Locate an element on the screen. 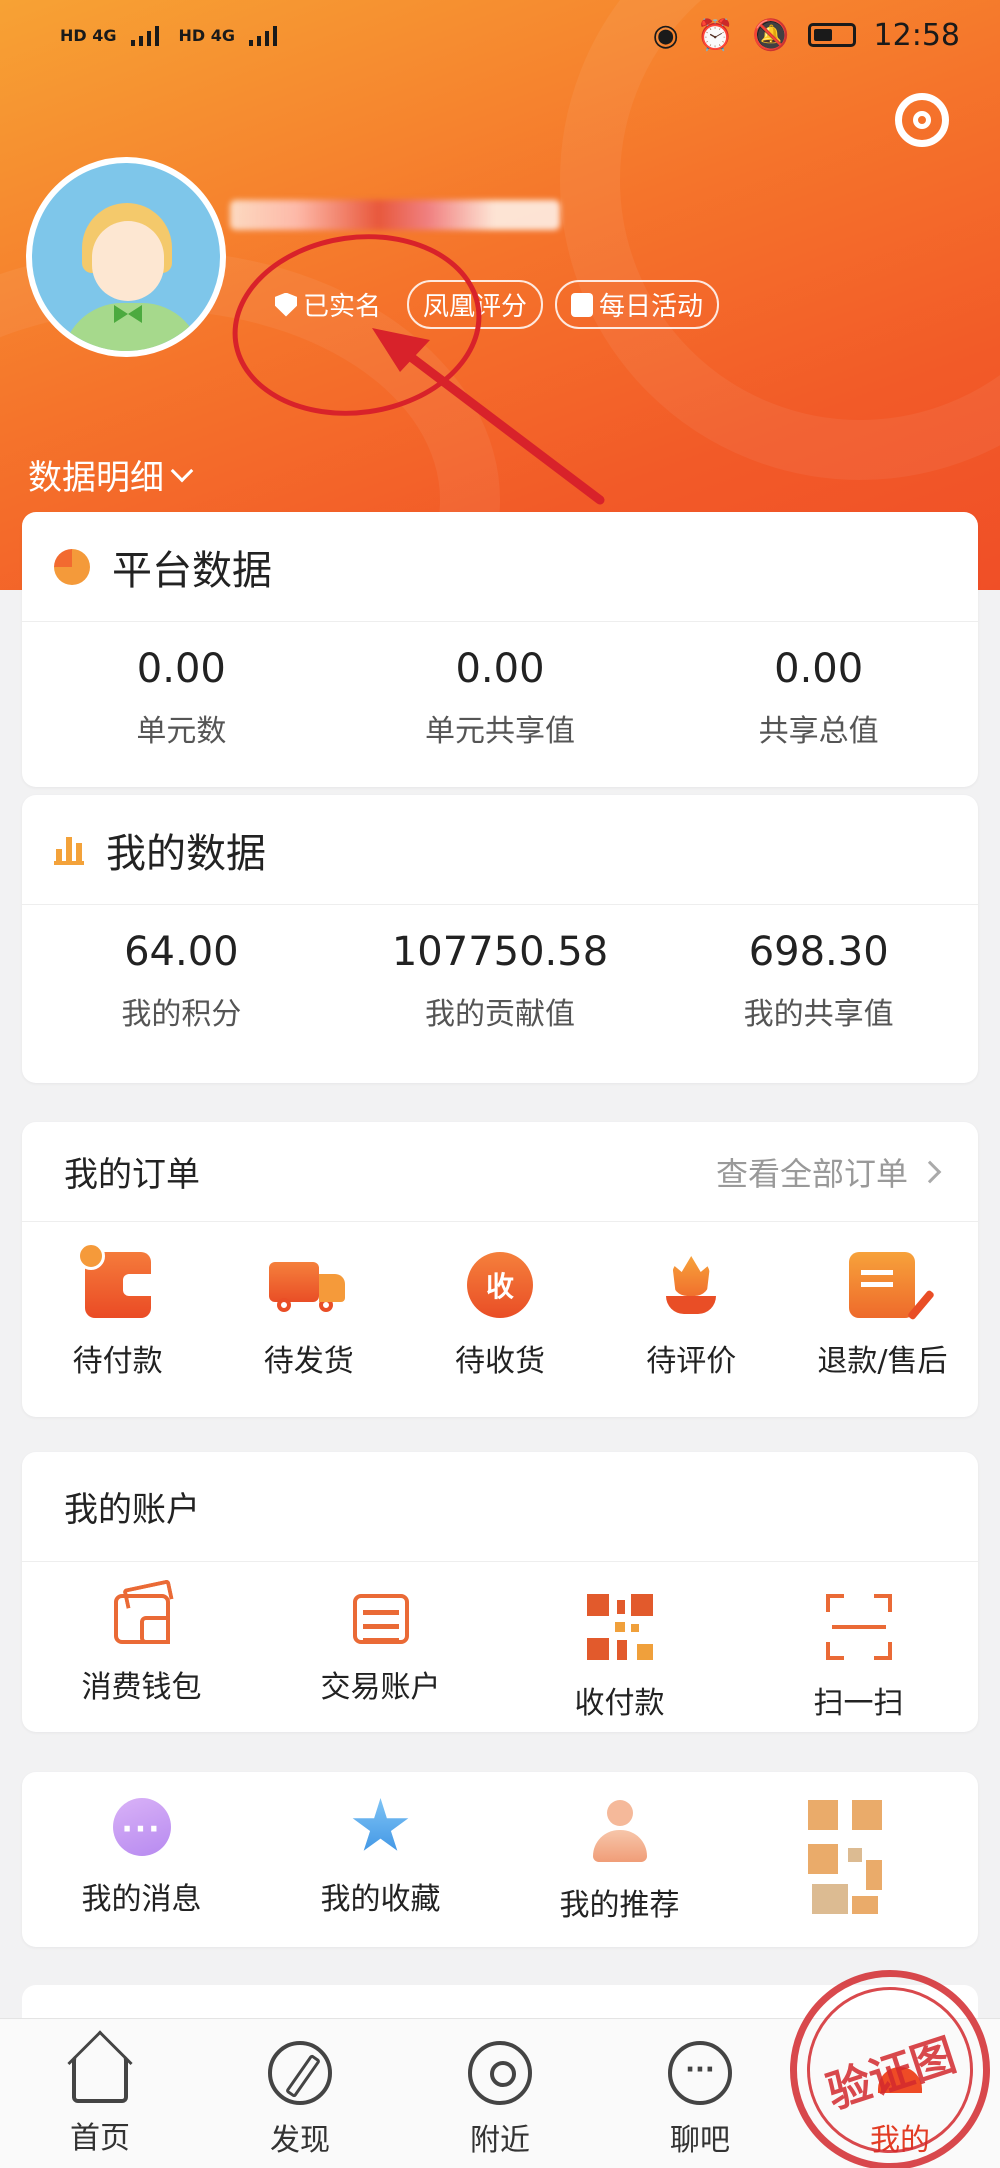 This screenshot has height=2168, width=1000. stat-unit-share: 0.00 单元共享值 is located at coordinates (500, 686).